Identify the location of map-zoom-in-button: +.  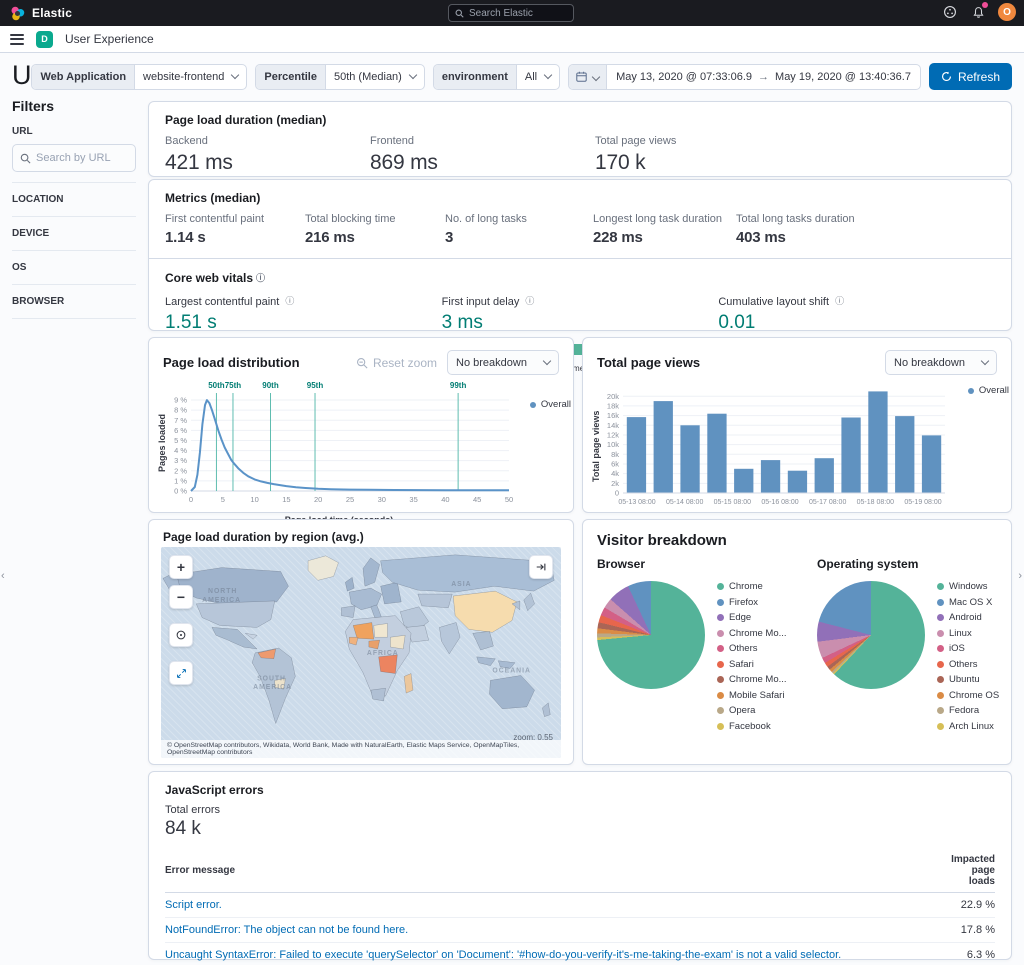
(181, 567).